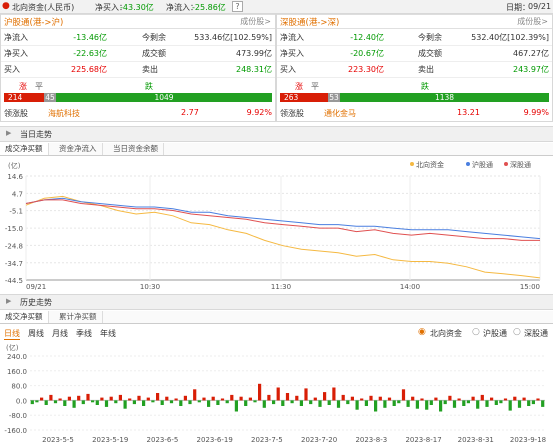 The image size is (553, 446). What do you see at coordinates (154, 37) in the screenshot?
I see `sh-remaining-label: 今剩余` at bounding box center [154, 37].